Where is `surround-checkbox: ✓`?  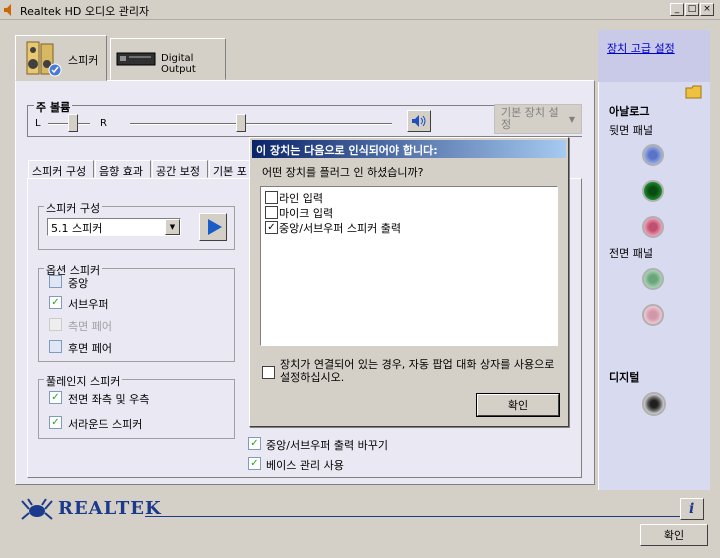
surround-checkbox: ✓ is located at coordinates (55, 422).